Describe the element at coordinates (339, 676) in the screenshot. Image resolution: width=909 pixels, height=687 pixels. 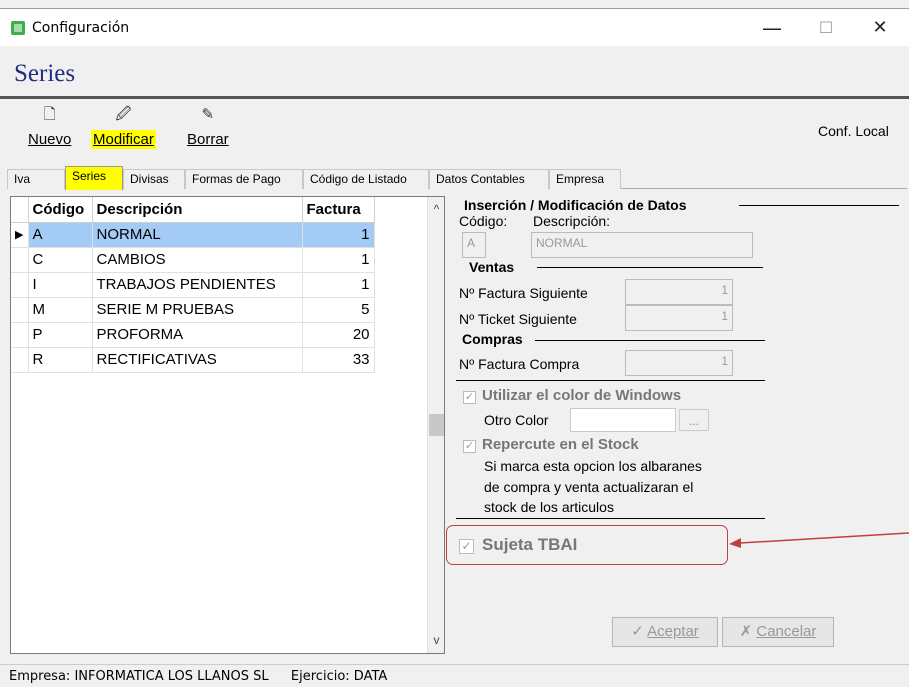
I see `status-ejercicio: Ejercicio: DATA` at that location.